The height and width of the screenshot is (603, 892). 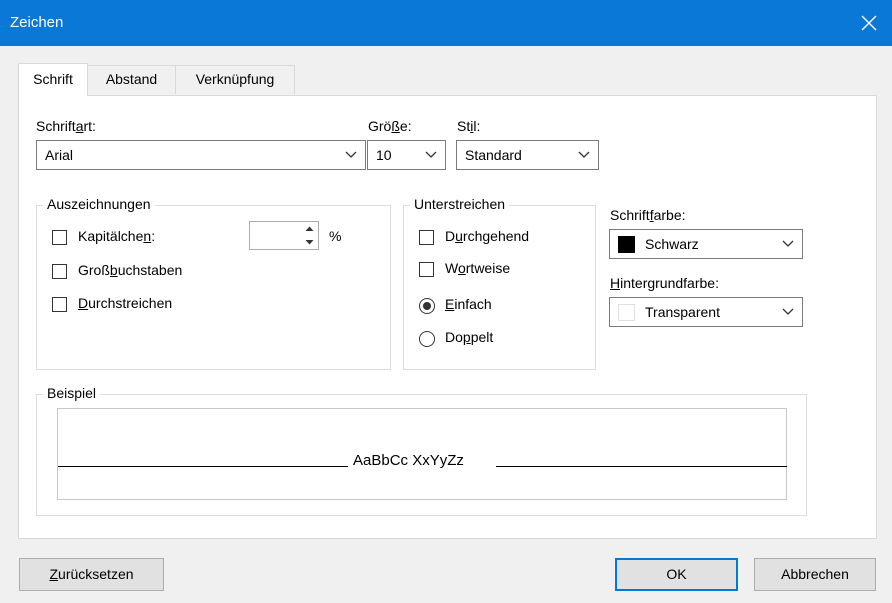 I want to click on cancel-label: Abbrechen, so click(x=815, y=574).